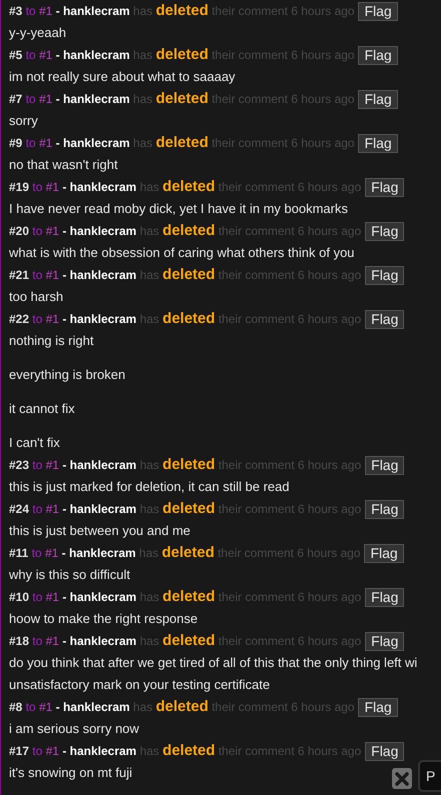  What do you see at coordinates (67, 375) in the screenshot?
I see `comment-text: everything is broken` at bounding box center [67, 375].